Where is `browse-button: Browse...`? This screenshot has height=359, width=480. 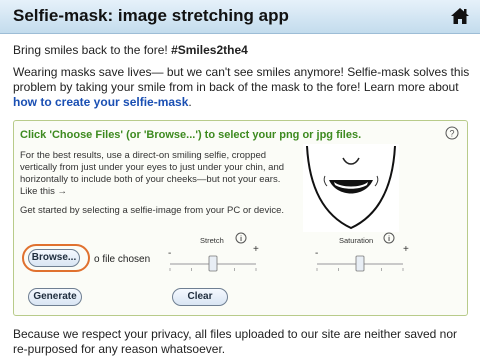 browse-button: Browse... is located at coordinates (54, 258).